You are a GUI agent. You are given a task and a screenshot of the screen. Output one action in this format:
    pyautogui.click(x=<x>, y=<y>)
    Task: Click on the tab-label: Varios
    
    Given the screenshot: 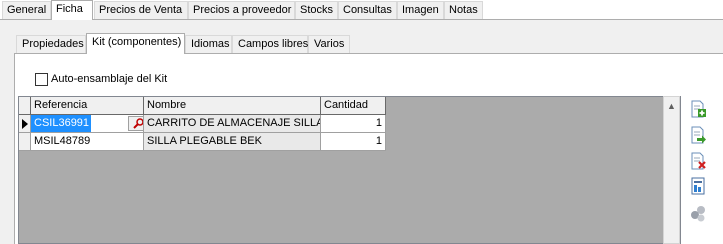 What is the action you would take?
    pyautogui.click(x=329, y=44)
    